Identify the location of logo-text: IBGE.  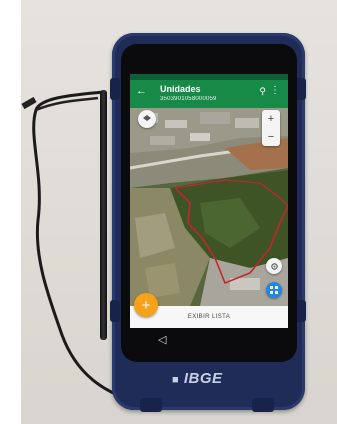
(203, 378).